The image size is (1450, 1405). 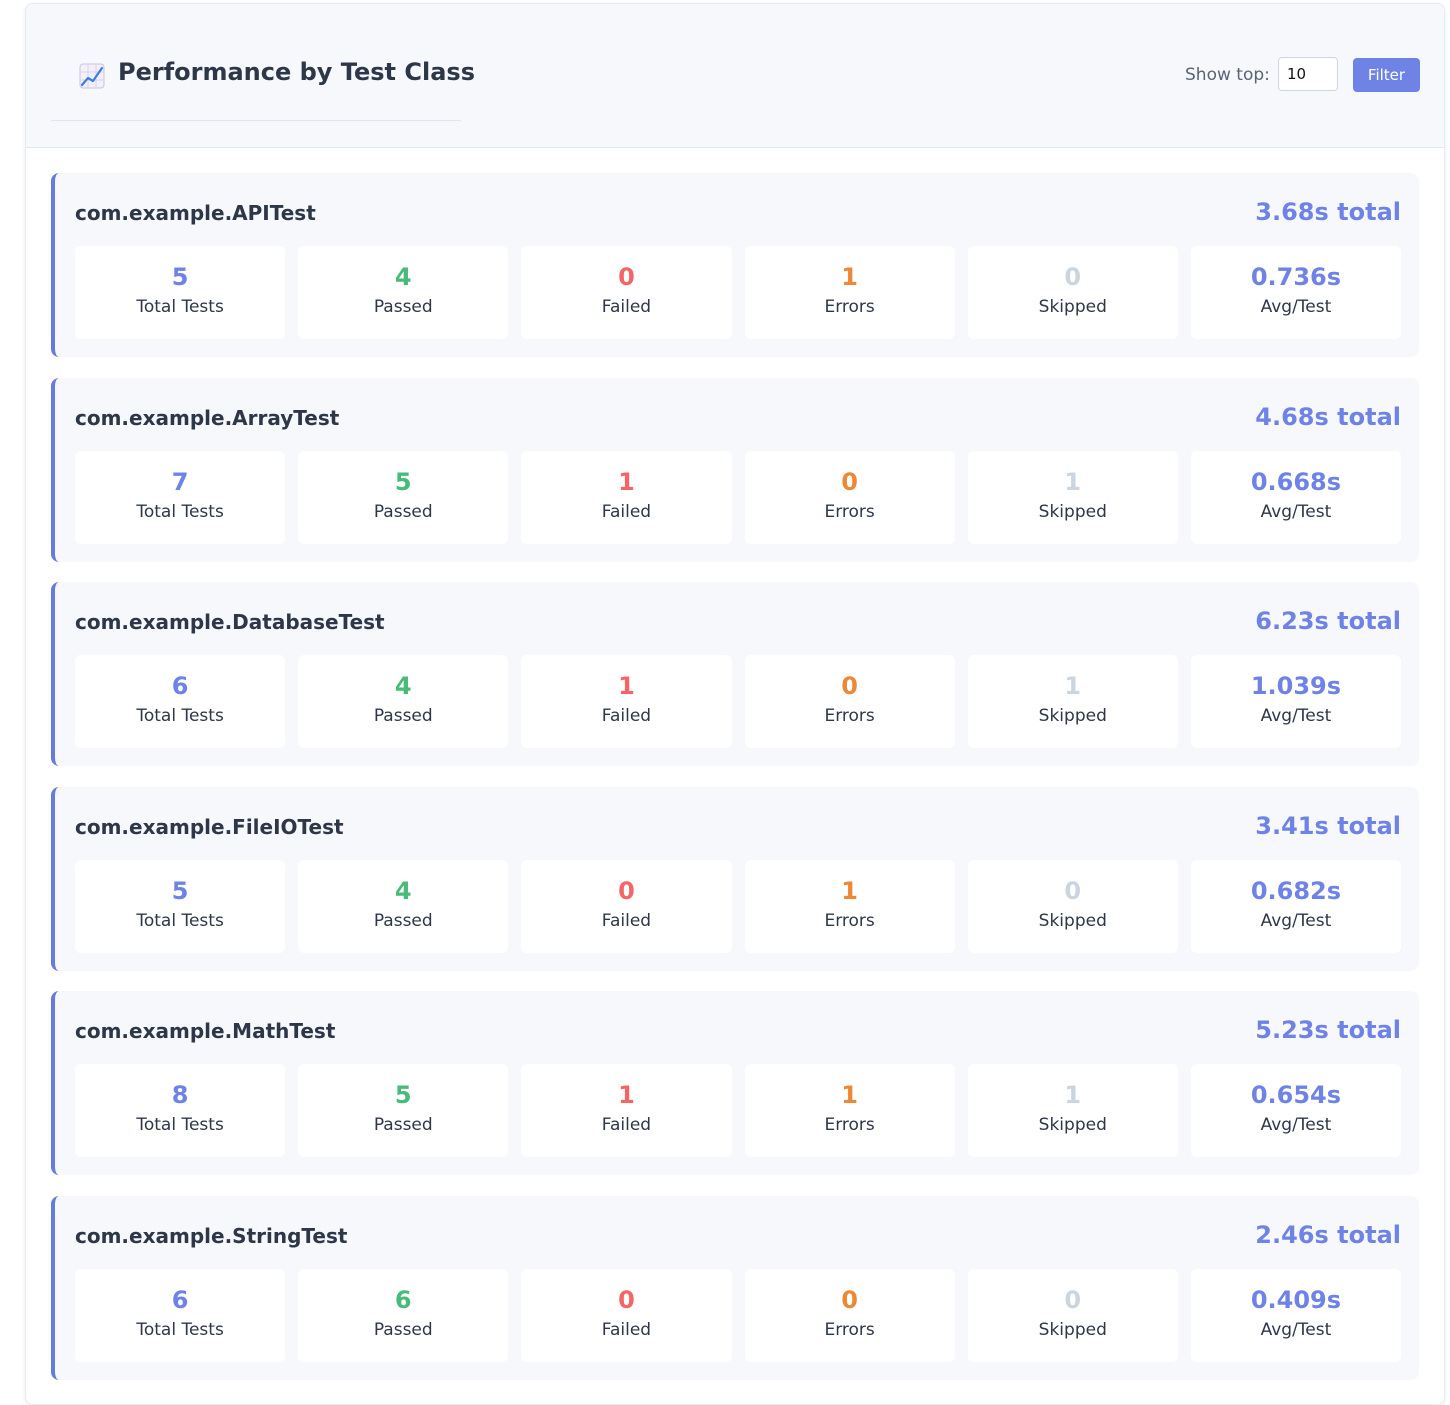 I want to click on class-name: com.example.FileIOTest, so click(x=209, y=826).